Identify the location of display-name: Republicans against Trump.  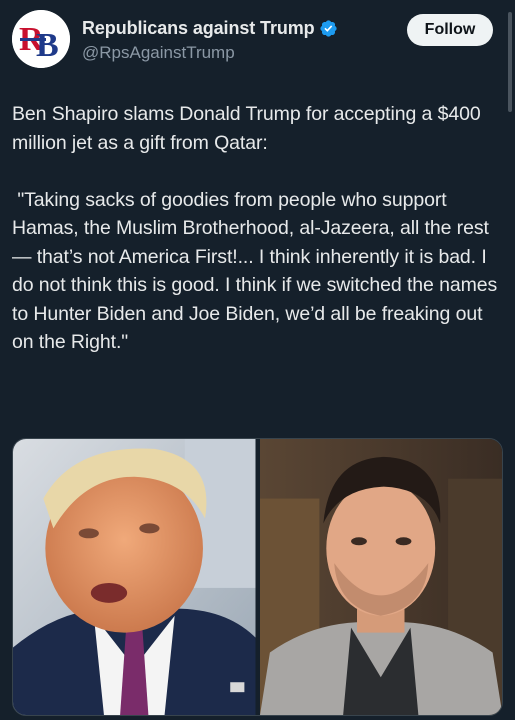
(198, 28).